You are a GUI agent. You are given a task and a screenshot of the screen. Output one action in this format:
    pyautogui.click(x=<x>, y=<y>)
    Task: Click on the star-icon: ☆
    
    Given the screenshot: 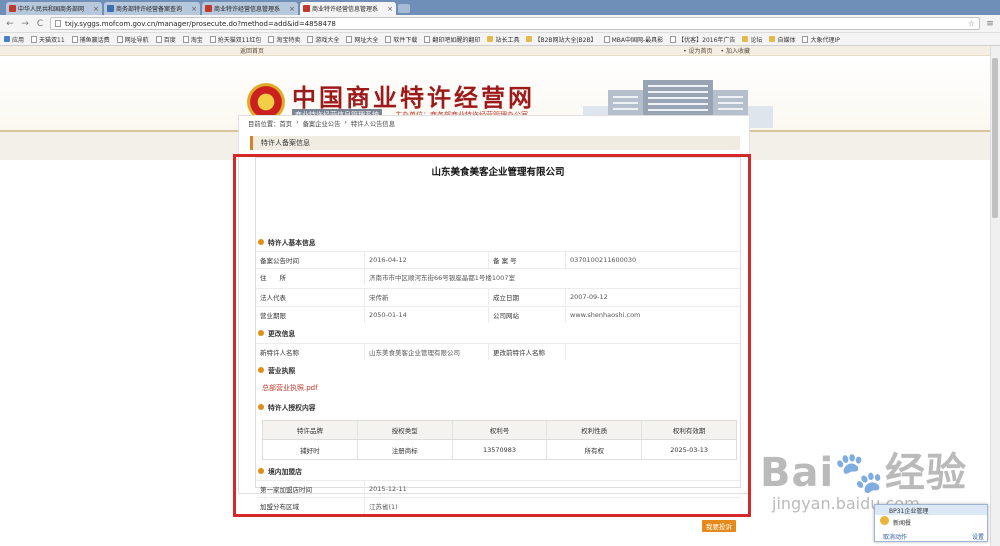 What is the action you would take?
    pyautogui.click(x=971, y=23)
    